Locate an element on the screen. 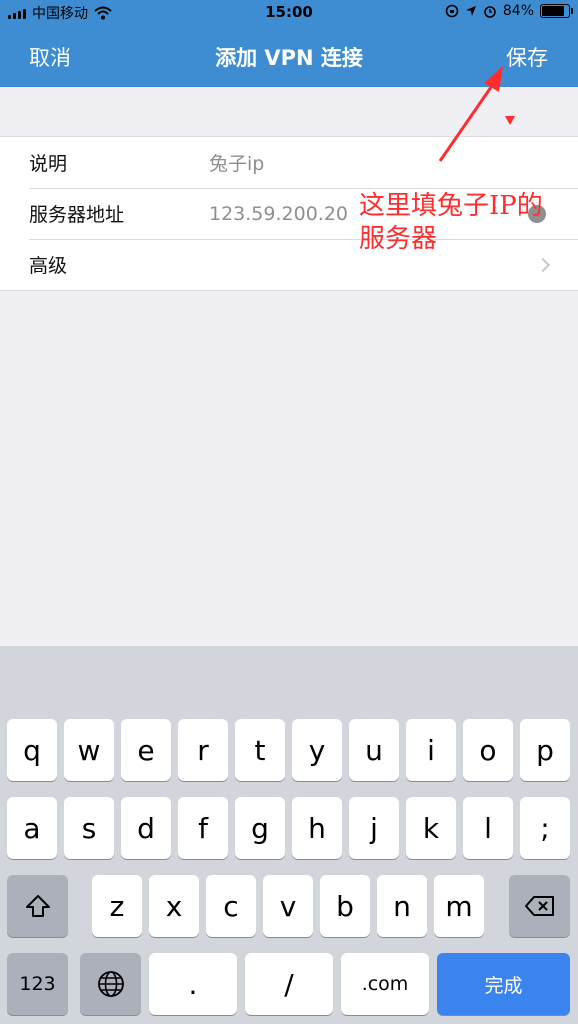  dotcom-key: .com is located at coordinates (385, 984).